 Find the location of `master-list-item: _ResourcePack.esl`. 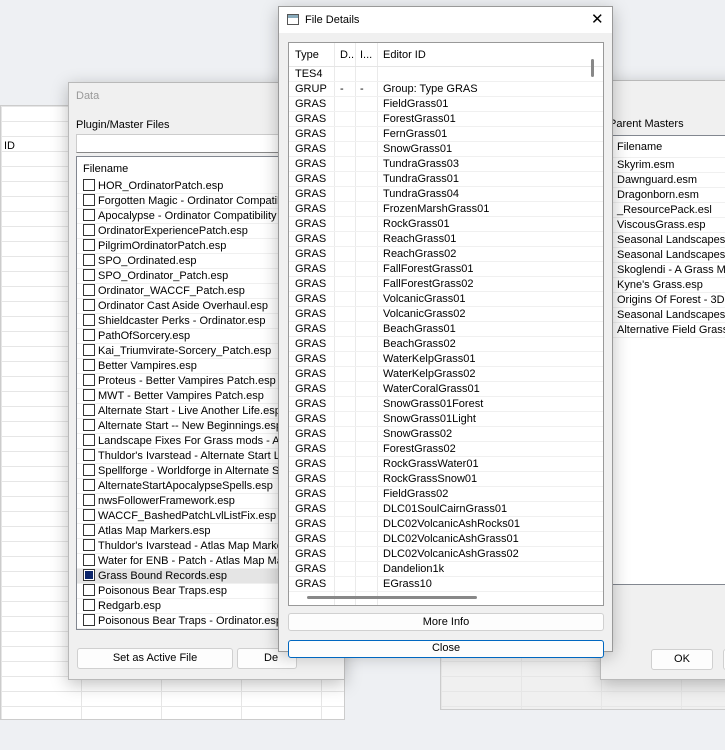

master-list-item: _ResourcePack.esl is located at coordinates (668, 210).